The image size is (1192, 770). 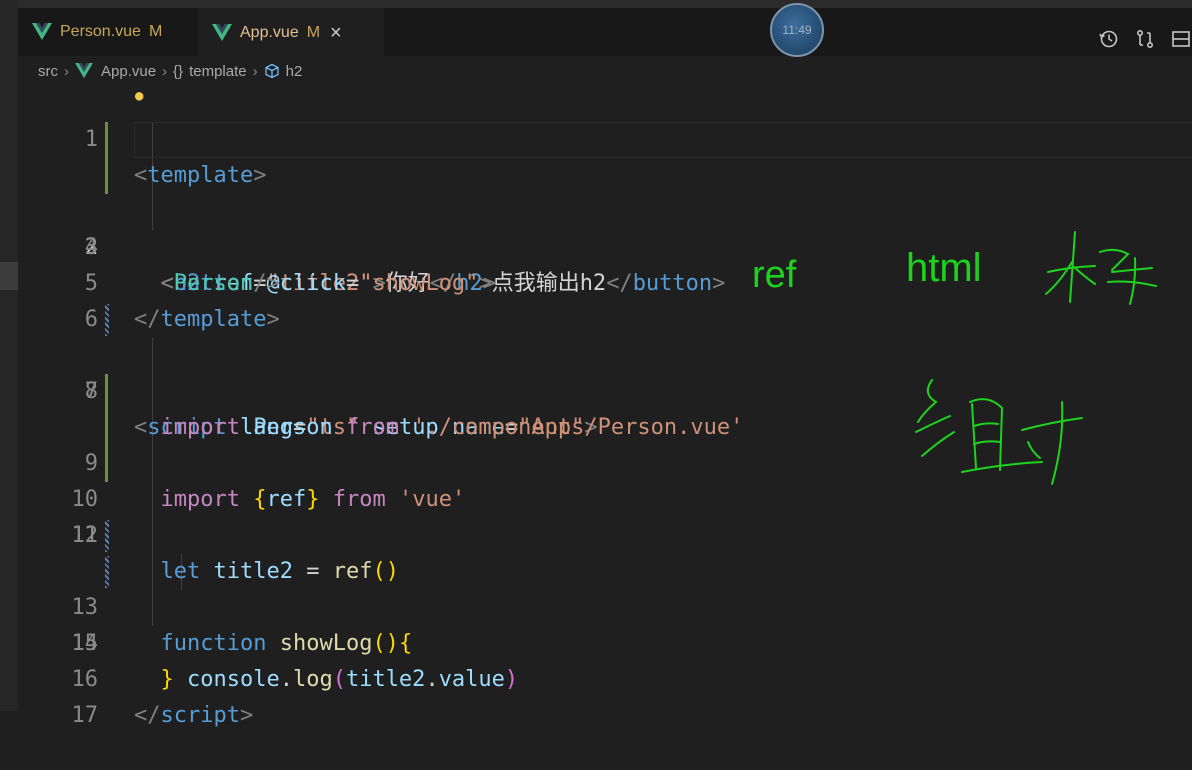 I want to click on annotation-ref: ref, so click(x=774, y=275).